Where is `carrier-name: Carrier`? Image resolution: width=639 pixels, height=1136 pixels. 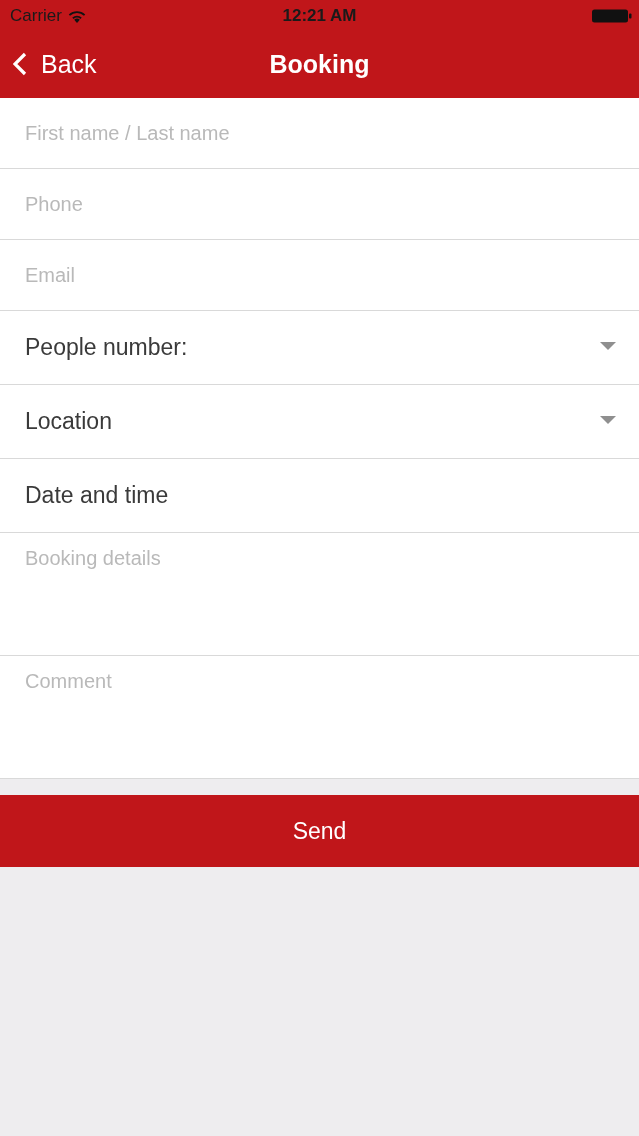 carrier-name: Carrier is located at coordinates (36, 16).